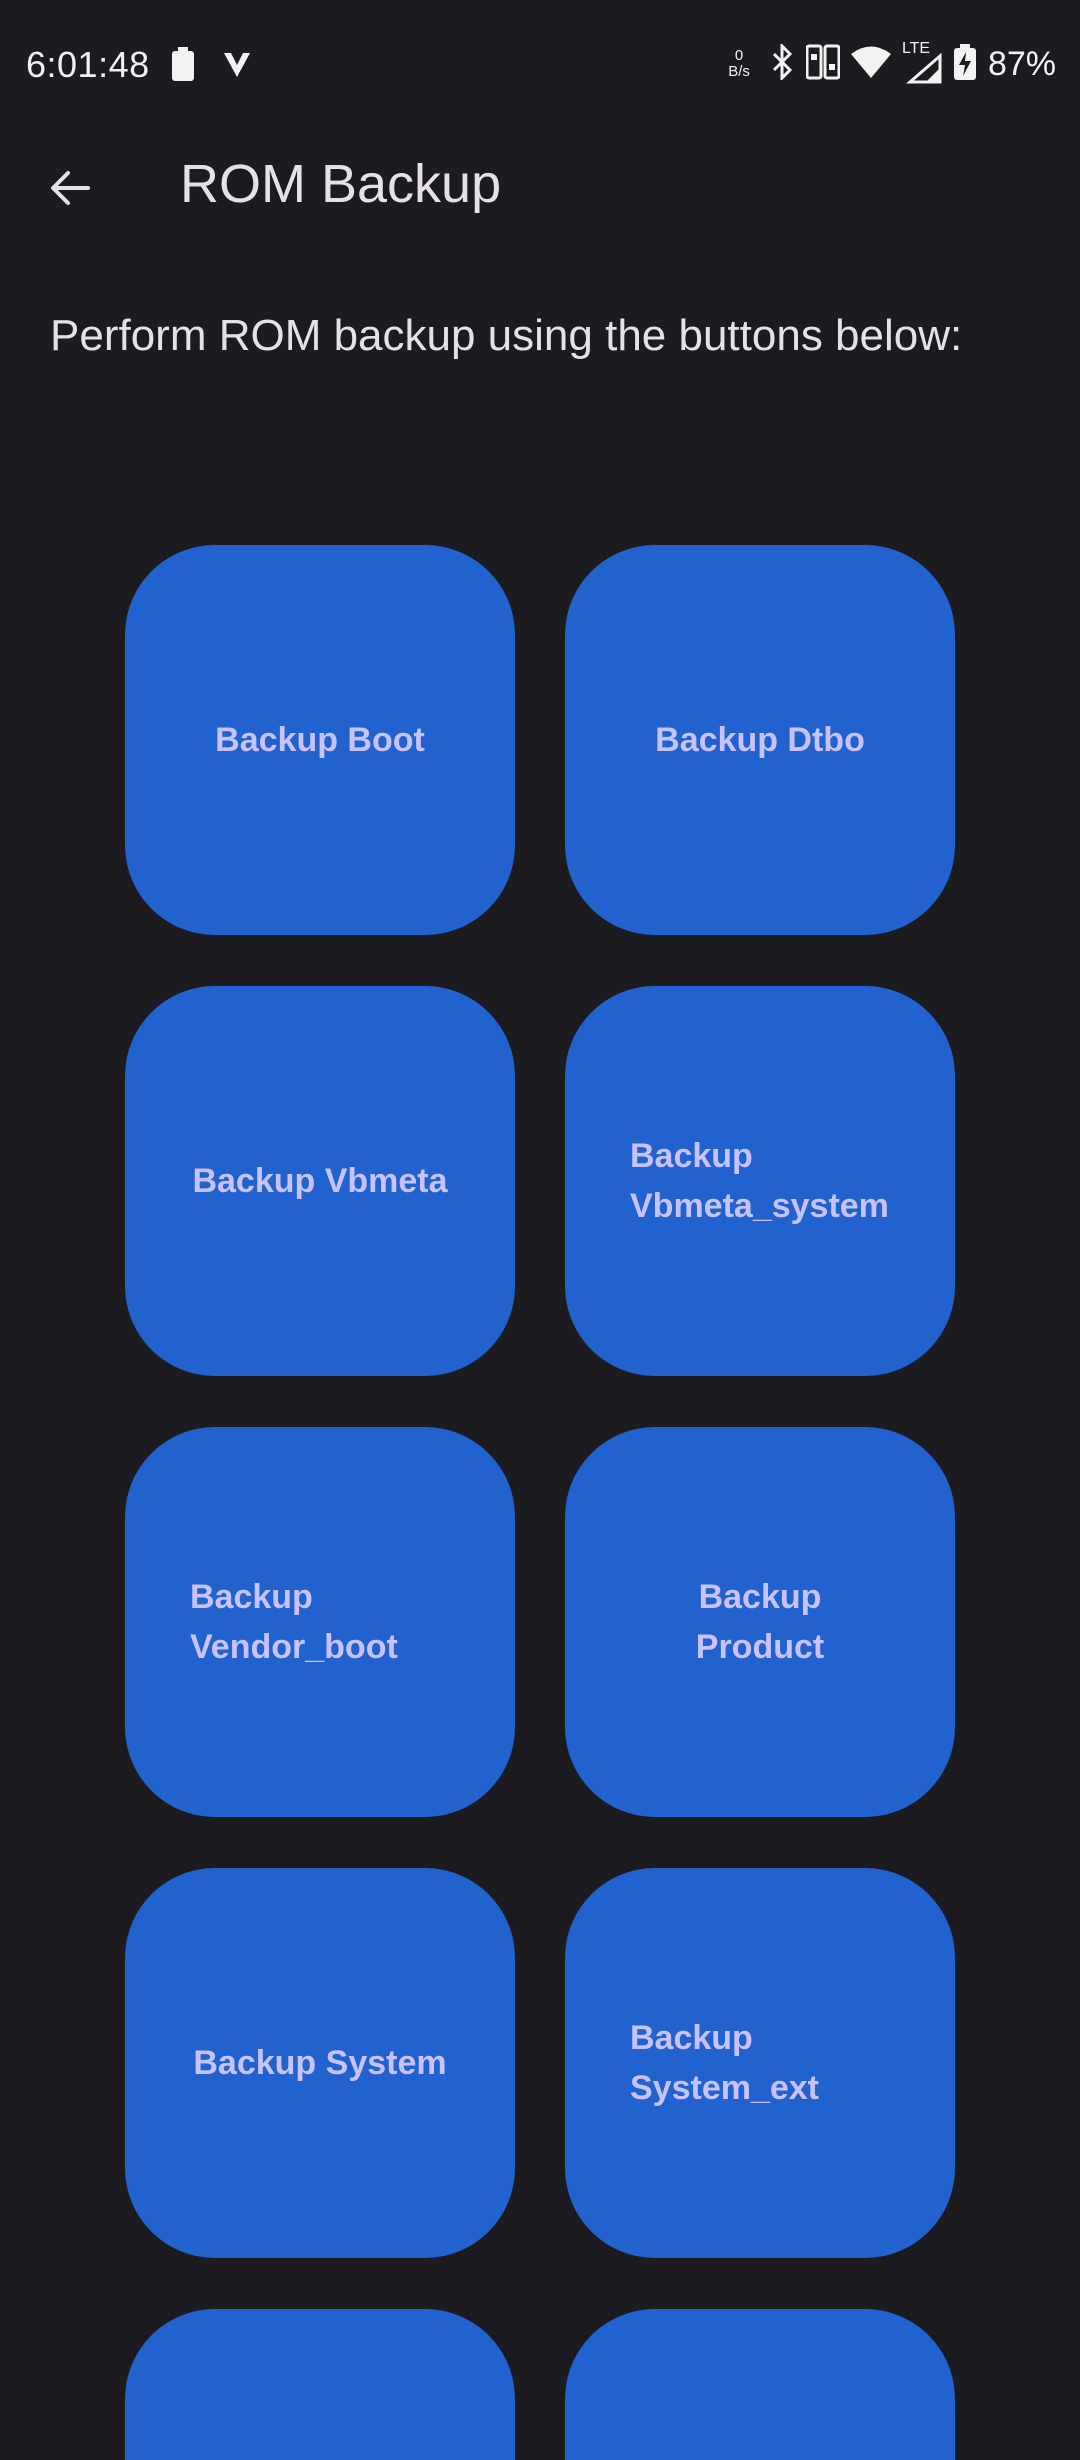 Image resolution: width=1080 pixels, height=2460 pixels. I want to click on status-left-icons, so click(212, 66).